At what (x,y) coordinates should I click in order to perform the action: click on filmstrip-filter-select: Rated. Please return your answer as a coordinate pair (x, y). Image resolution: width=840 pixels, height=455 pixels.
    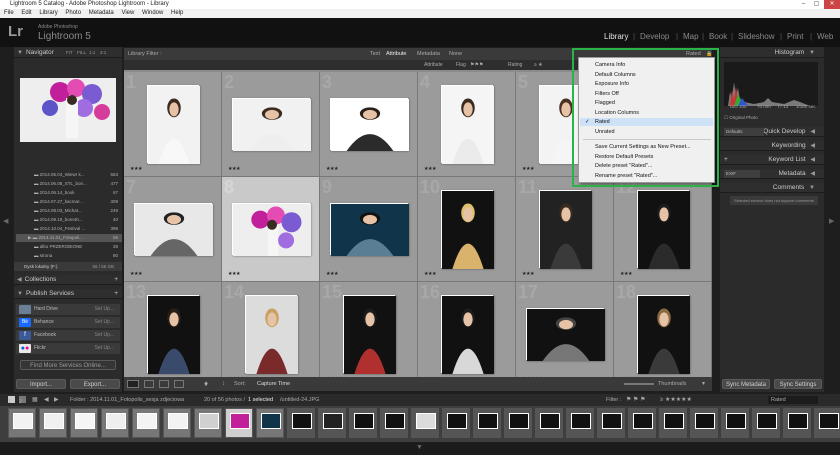
    Looking at the image, I should click on (793, 400).